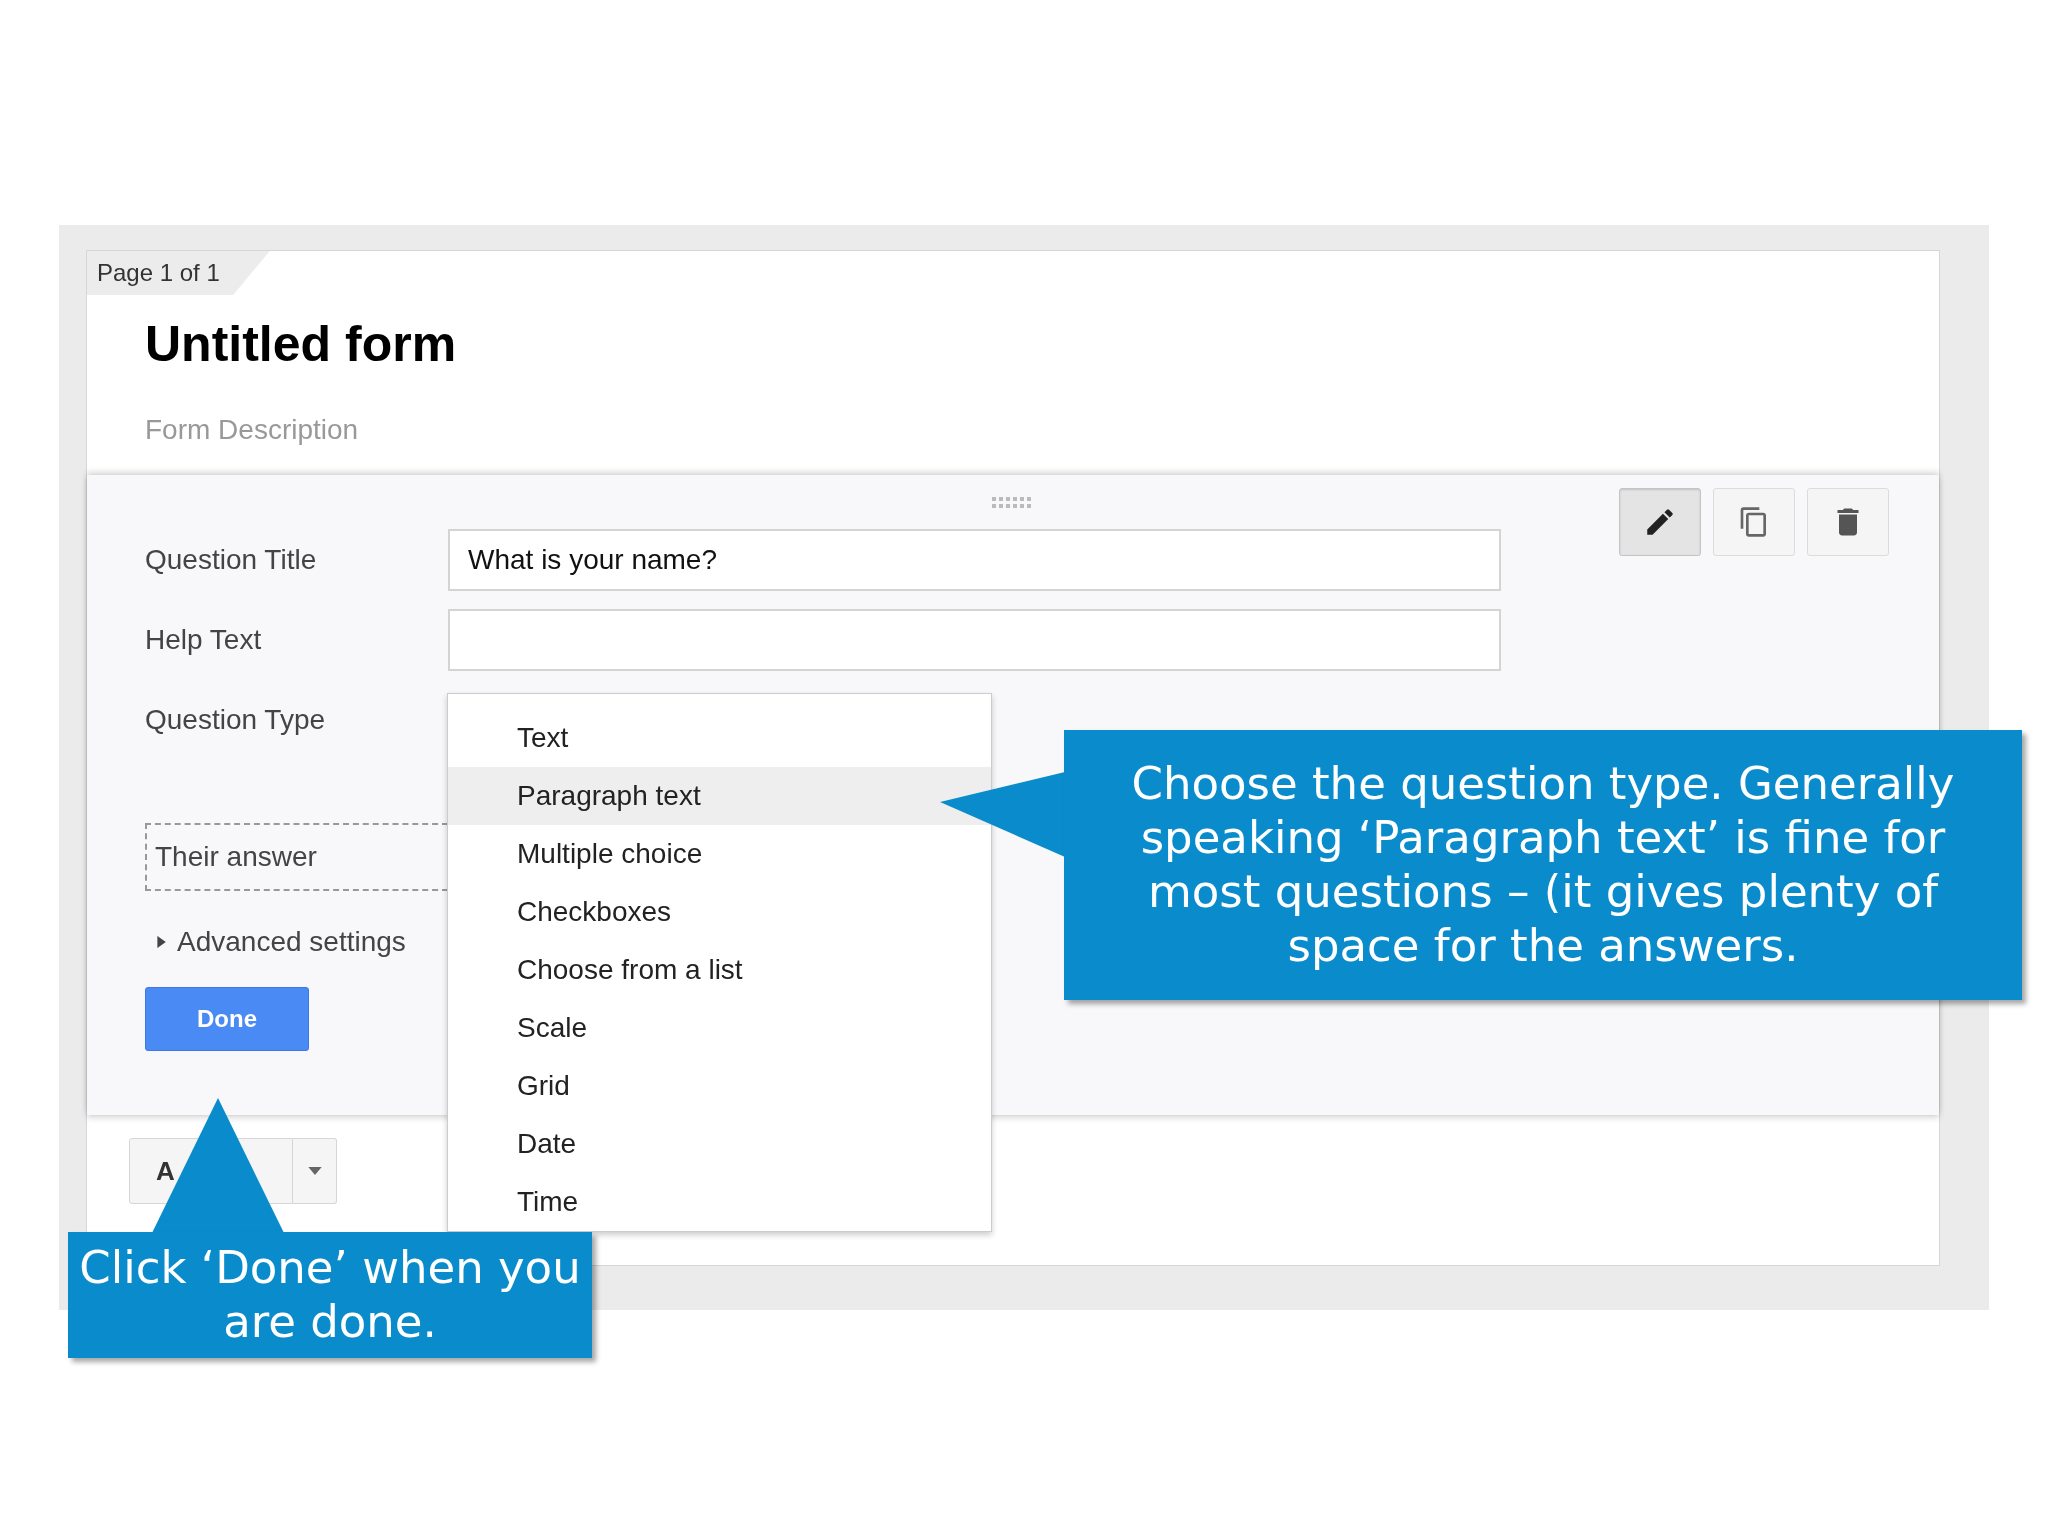 The image size is (2048, 1536). What do you see at coordinates (719, 1144) in the screenshot?
I see `menu-item: Date` at bounding box center [719, 1144].